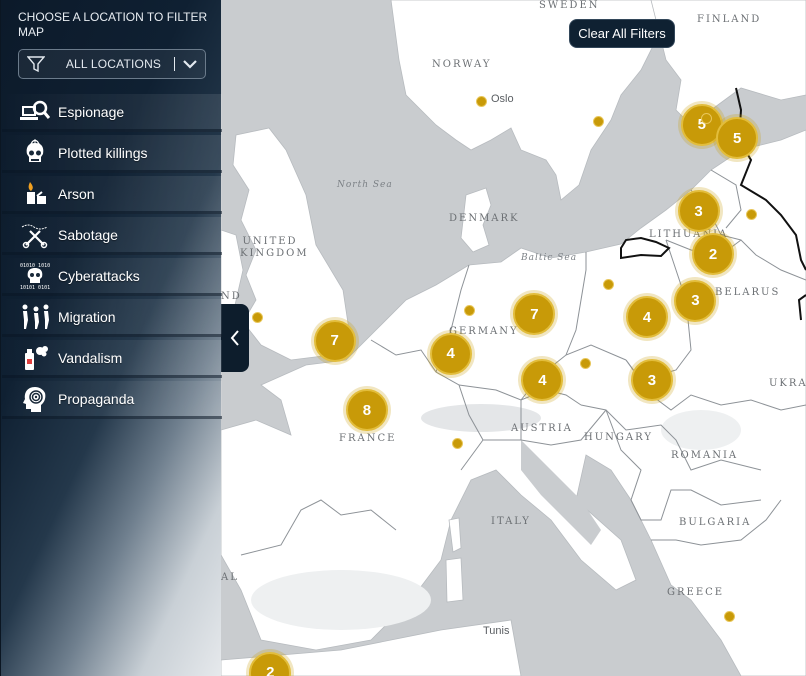  I want to click on category-label: Cyberattacks, so click(99, 275).